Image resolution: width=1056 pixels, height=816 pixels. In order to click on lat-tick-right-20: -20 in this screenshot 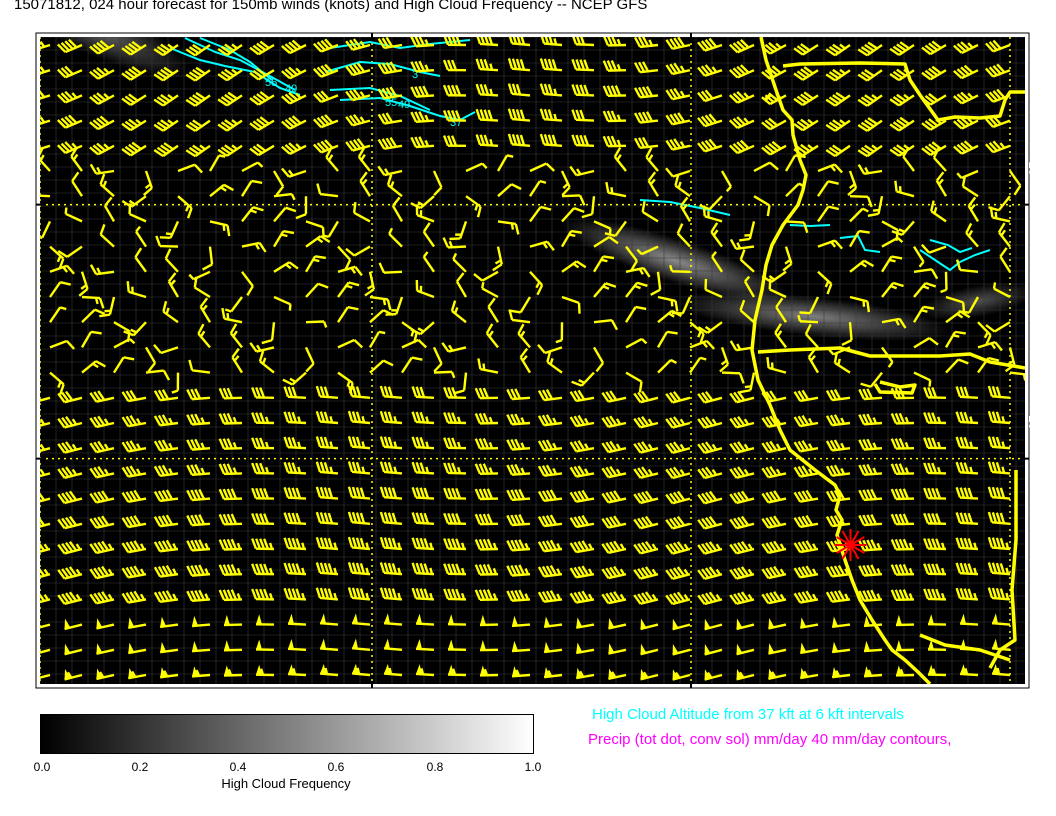, I will do `click(1033, 420)`.